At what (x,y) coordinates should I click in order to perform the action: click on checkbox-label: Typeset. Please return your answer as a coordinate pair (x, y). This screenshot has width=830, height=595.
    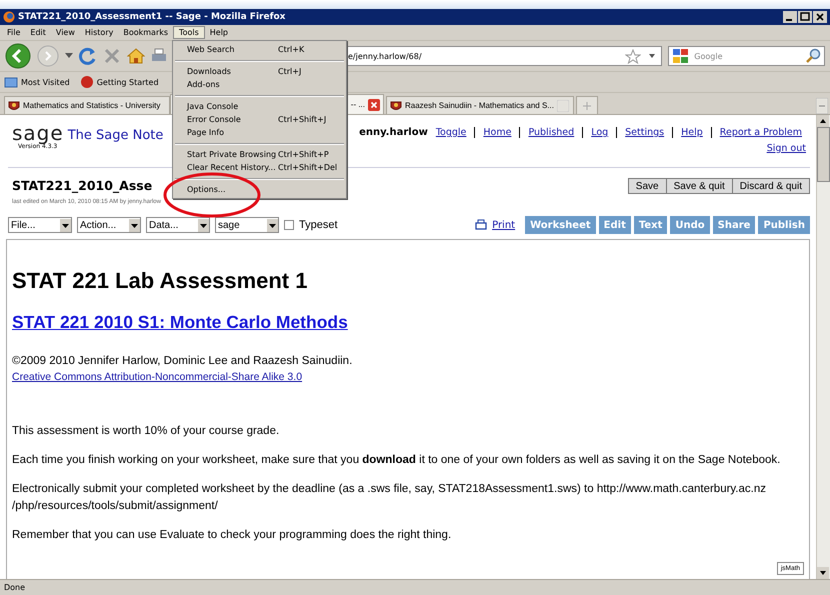
    Looking at the image, I should click on (318, 225).